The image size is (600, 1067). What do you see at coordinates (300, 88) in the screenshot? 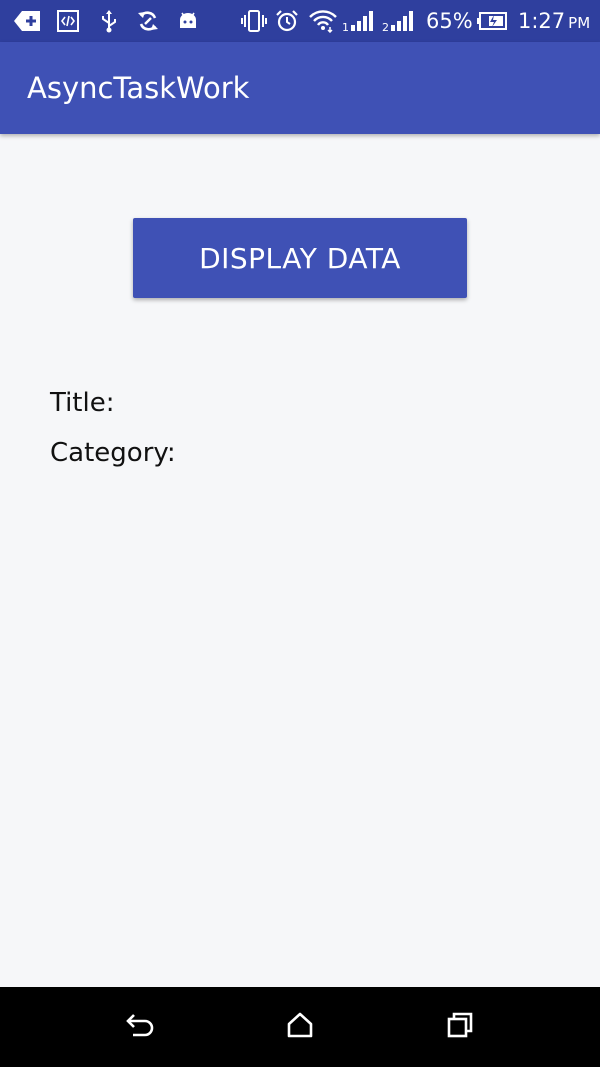
I see `app-toolbar: AsyncTaskWork` at bounding box center [300, 88].